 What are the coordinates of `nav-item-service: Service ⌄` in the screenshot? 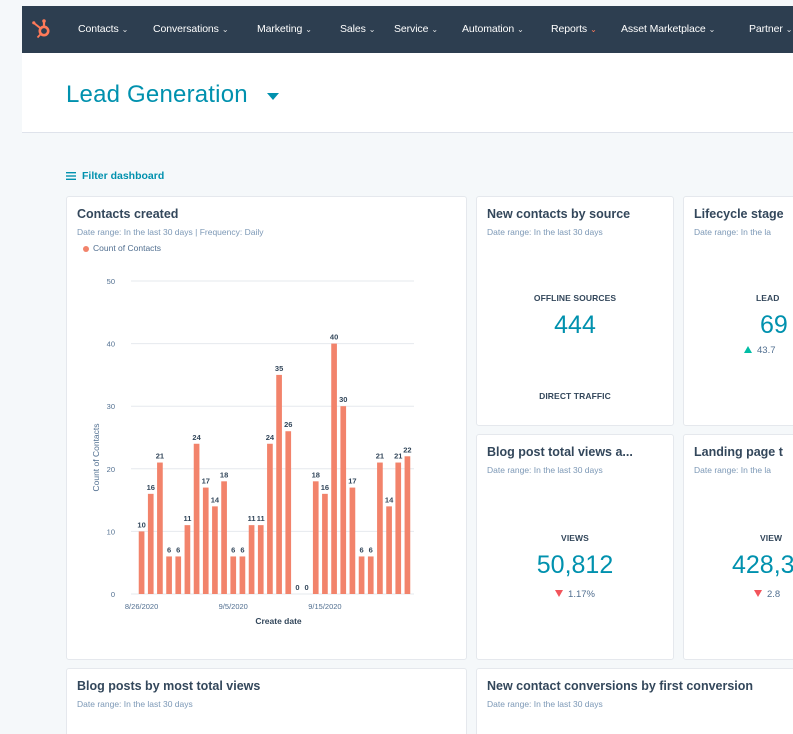 It's located at (416, 29).